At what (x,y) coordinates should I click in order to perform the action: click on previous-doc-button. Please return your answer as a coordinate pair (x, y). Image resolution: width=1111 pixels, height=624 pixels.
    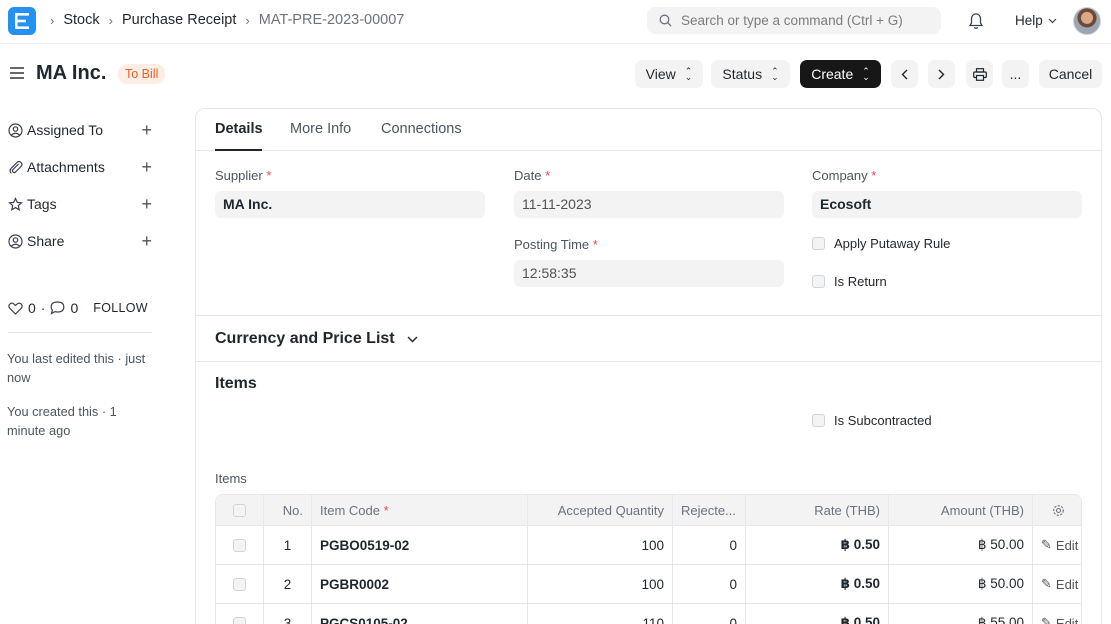
    Looking at the image, I should click on (904, 74).